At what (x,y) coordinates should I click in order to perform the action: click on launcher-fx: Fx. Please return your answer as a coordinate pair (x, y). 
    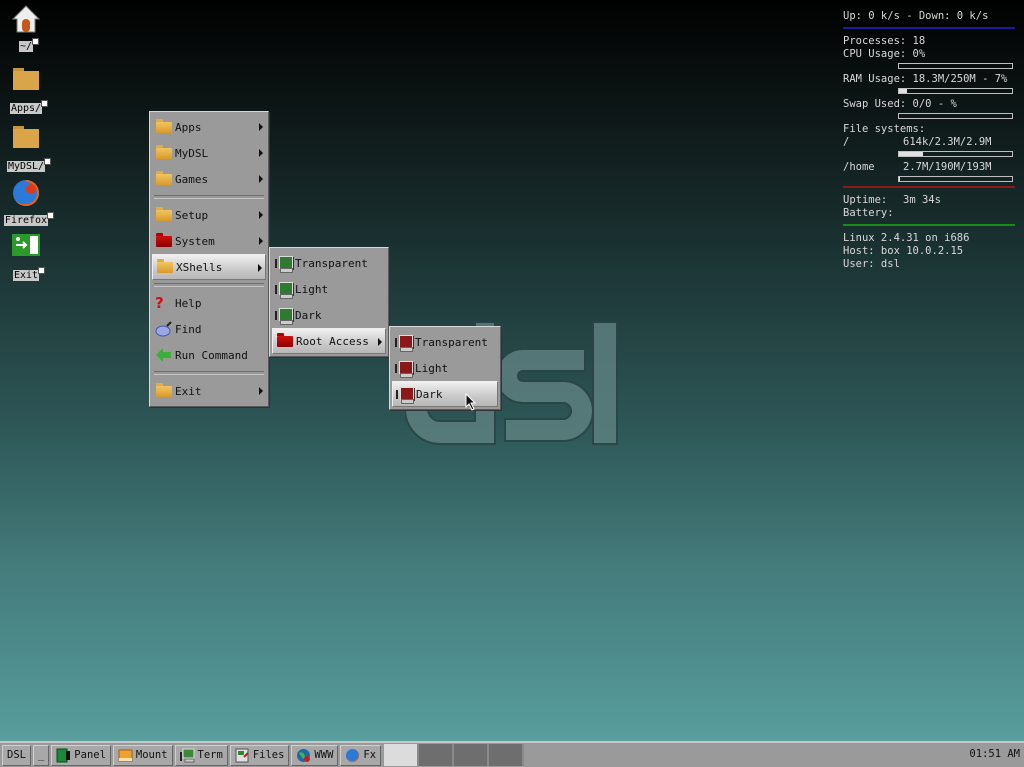
    Looking at the image, I should click on (361, 755).